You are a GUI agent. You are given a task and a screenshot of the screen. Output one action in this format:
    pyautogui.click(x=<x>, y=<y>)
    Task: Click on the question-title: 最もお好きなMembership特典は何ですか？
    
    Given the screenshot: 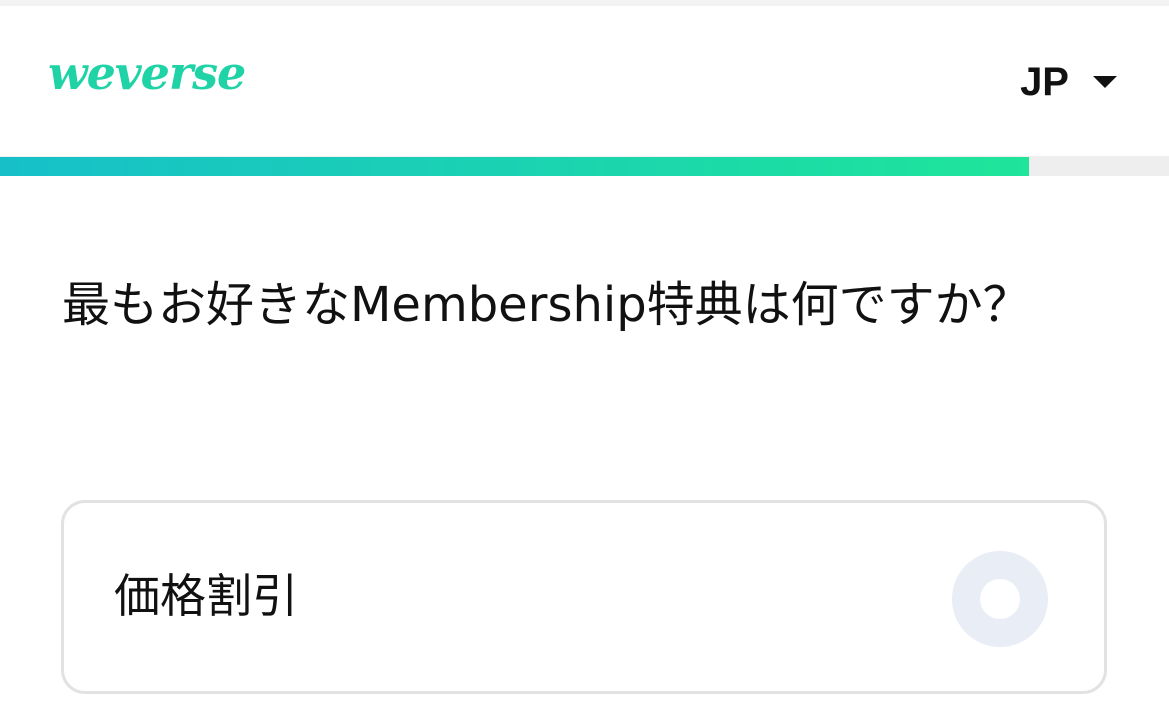 What is the action you would take?
    pyautogui.click(x=546, y=305)
    